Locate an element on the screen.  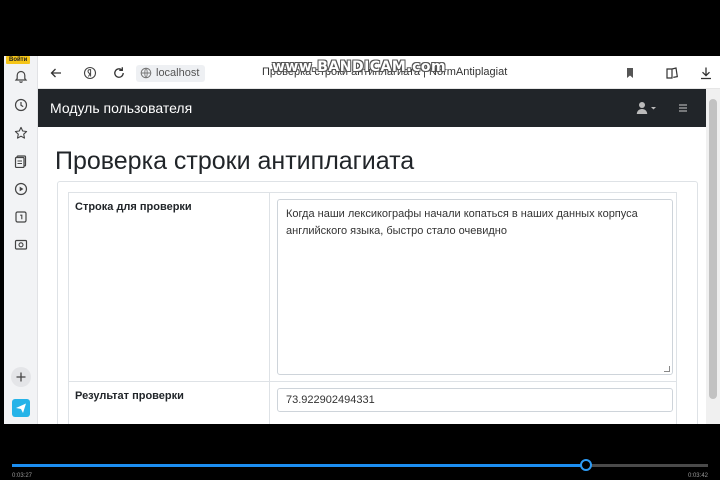
timeline-progress is located at coordinates (299, 465).